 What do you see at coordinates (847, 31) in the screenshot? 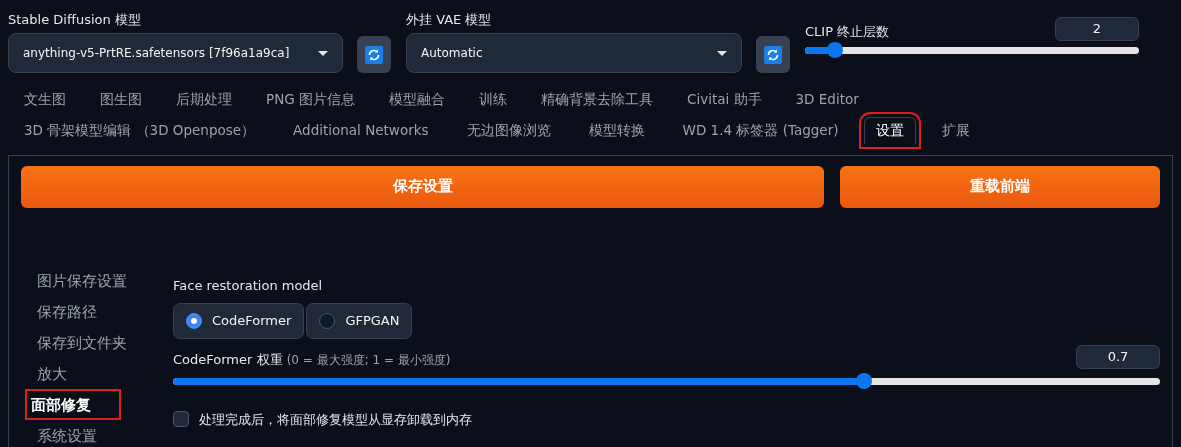
I see `clip-label: CLIP 终止层数` at bounding box center [847, 31].